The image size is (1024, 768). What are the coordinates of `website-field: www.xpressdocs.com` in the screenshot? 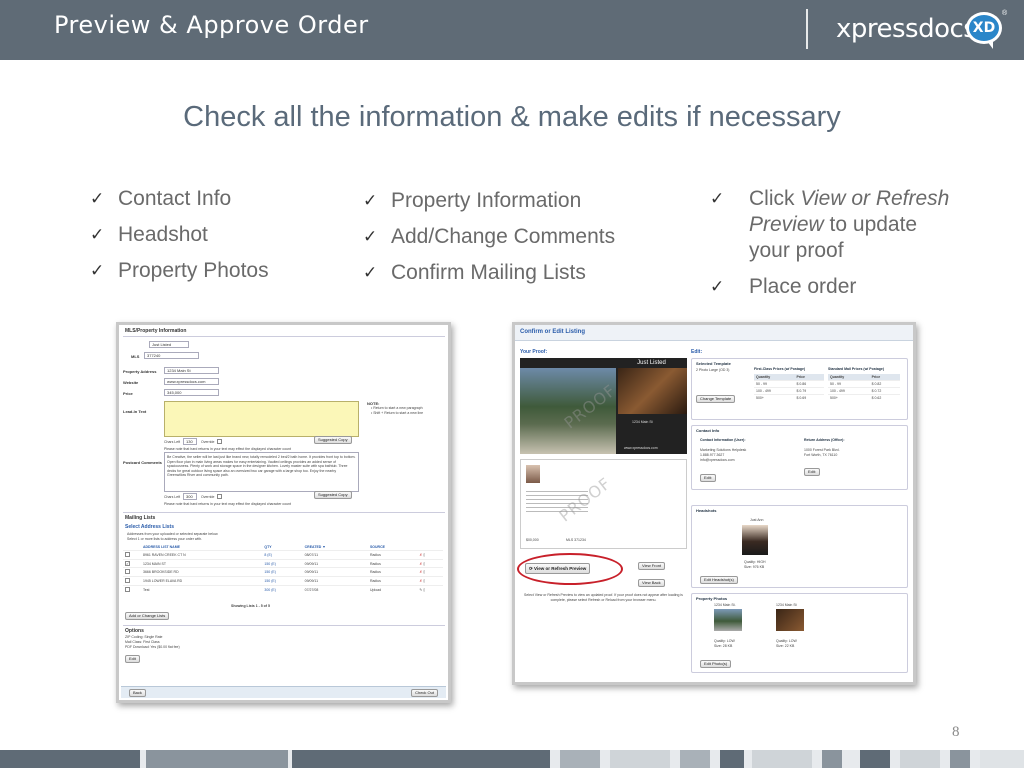 It's located at (191, 381).